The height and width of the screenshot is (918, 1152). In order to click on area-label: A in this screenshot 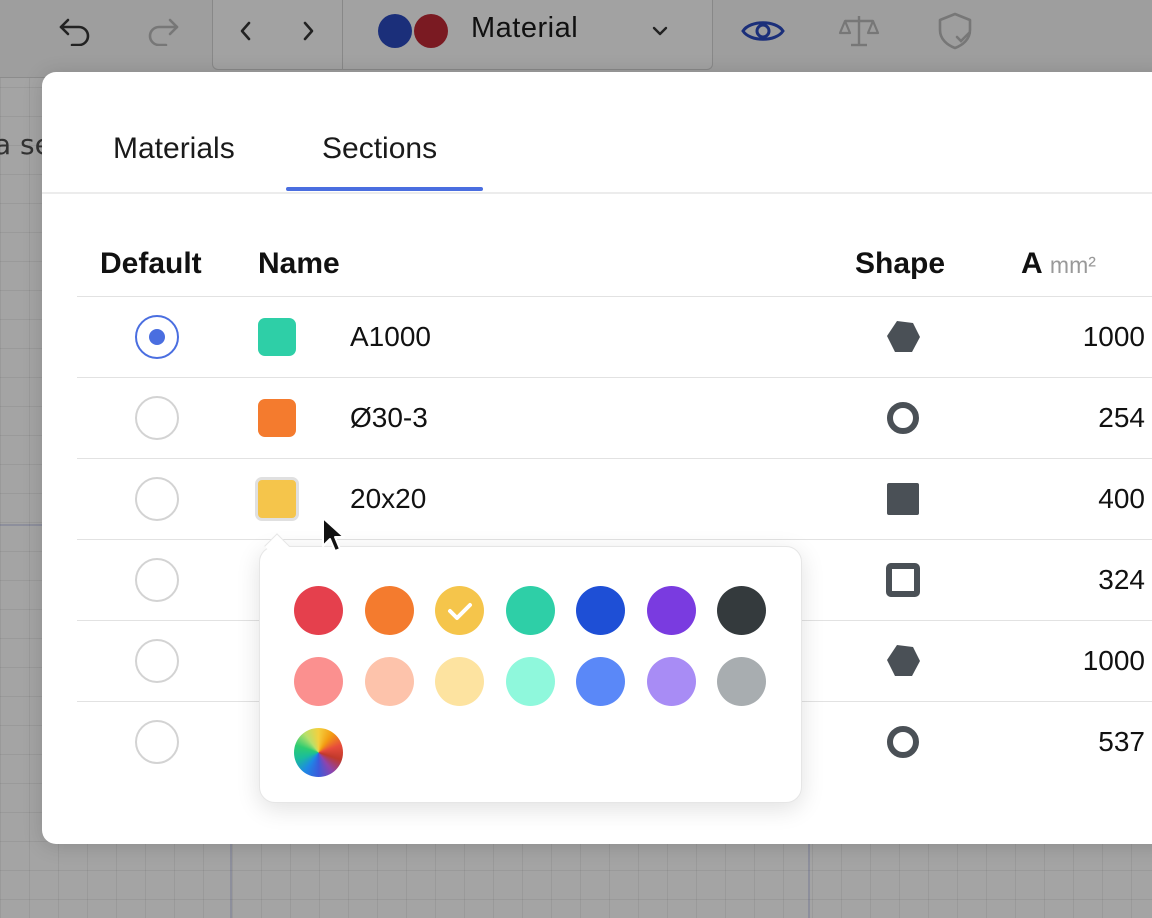, I will do `click(1031, 263)`.